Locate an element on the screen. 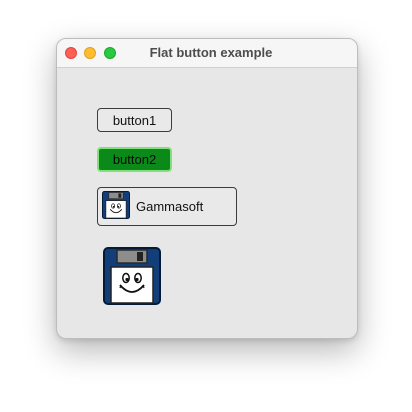  button2-label: button2 is located at coordinates (134, 159).